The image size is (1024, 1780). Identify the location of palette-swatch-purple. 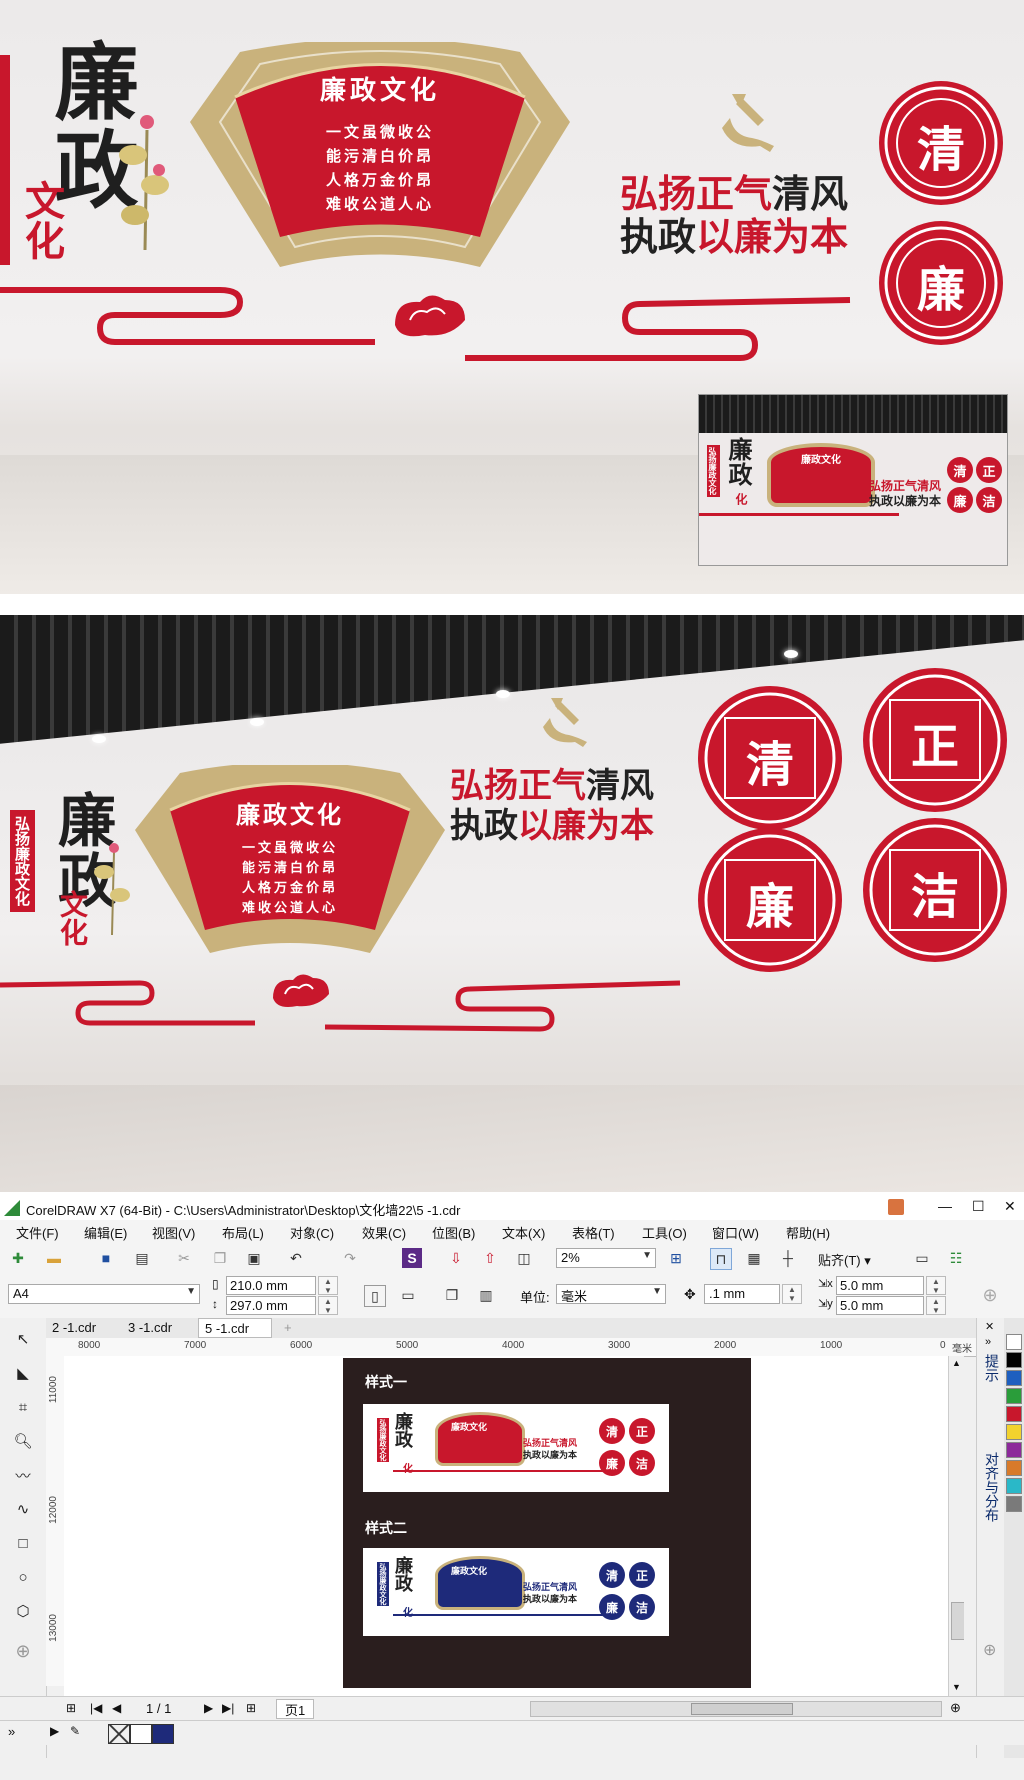
(1014, 1450).